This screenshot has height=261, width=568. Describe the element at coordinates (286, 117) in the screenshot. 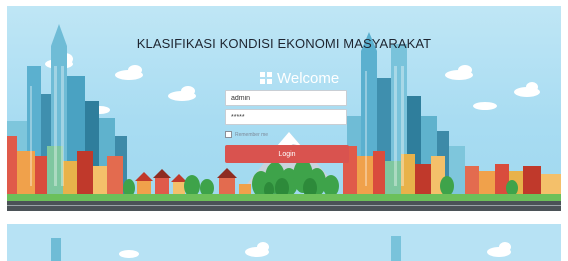

I see `password-input` at that location.